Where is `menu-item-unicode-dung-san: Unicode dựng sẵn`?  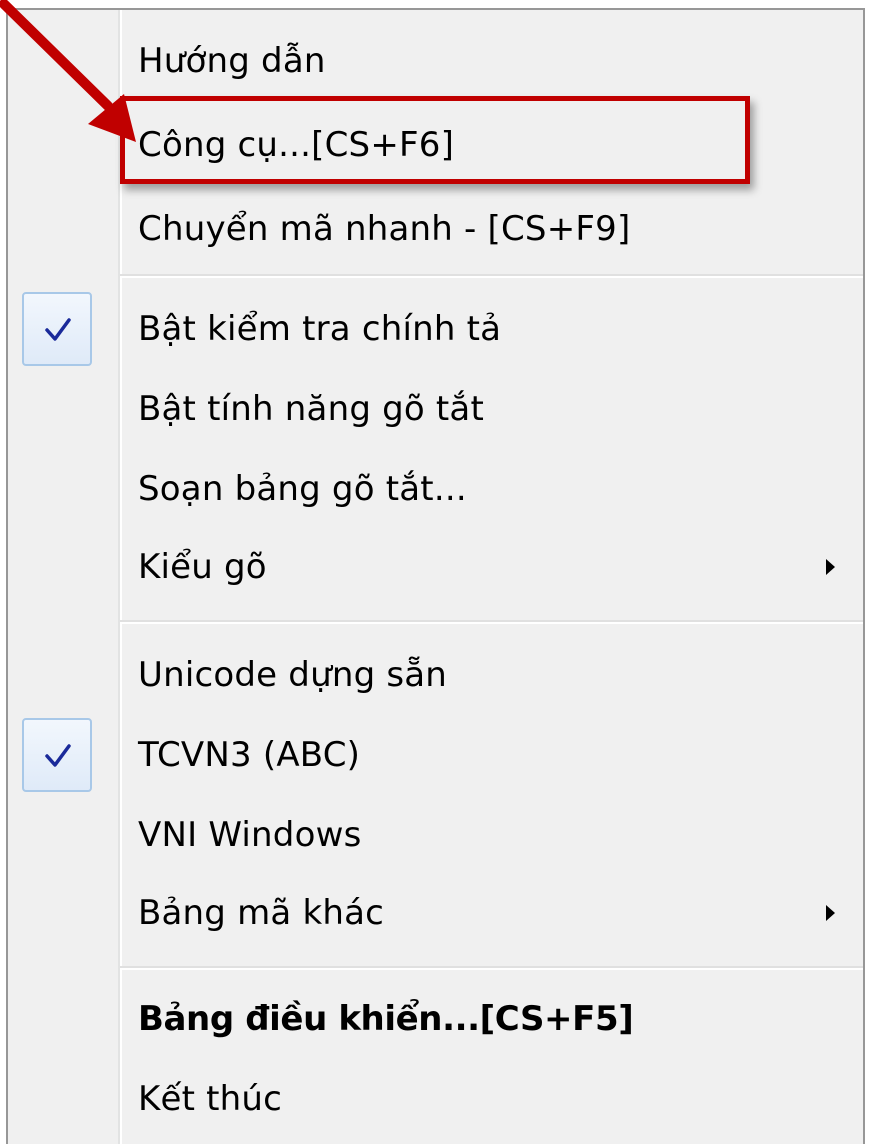
menu-item-unicode-dung-san: Unicode dựng sẵn is located at coordinates (435, 675).